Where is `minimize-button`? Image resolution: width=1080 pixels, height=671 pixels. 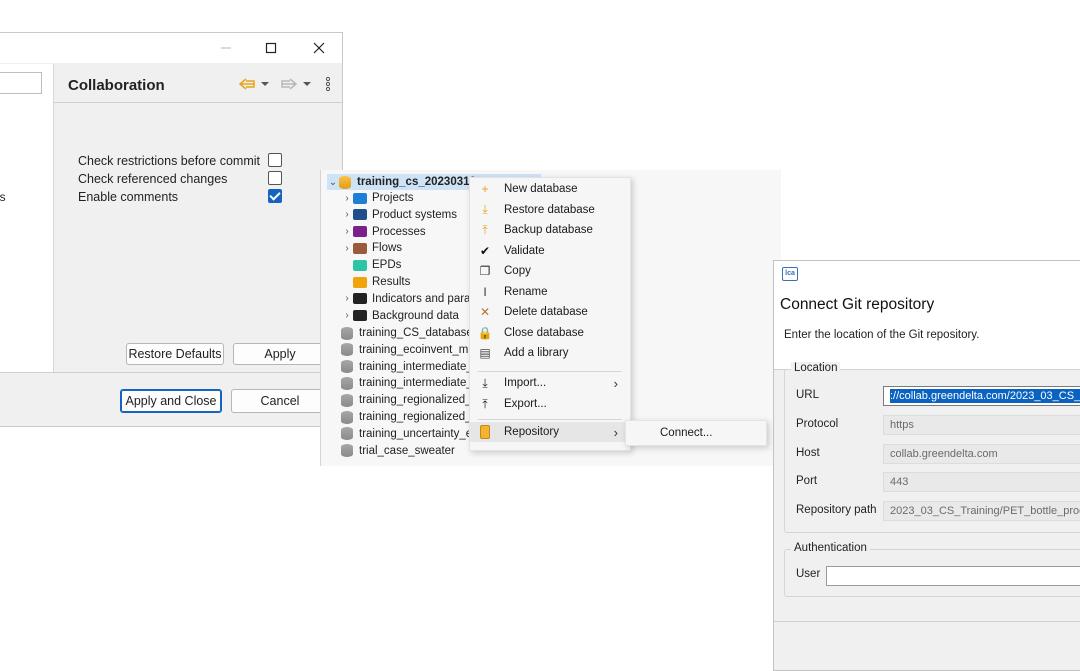 minimize-button is located at coordinates (226, 48).